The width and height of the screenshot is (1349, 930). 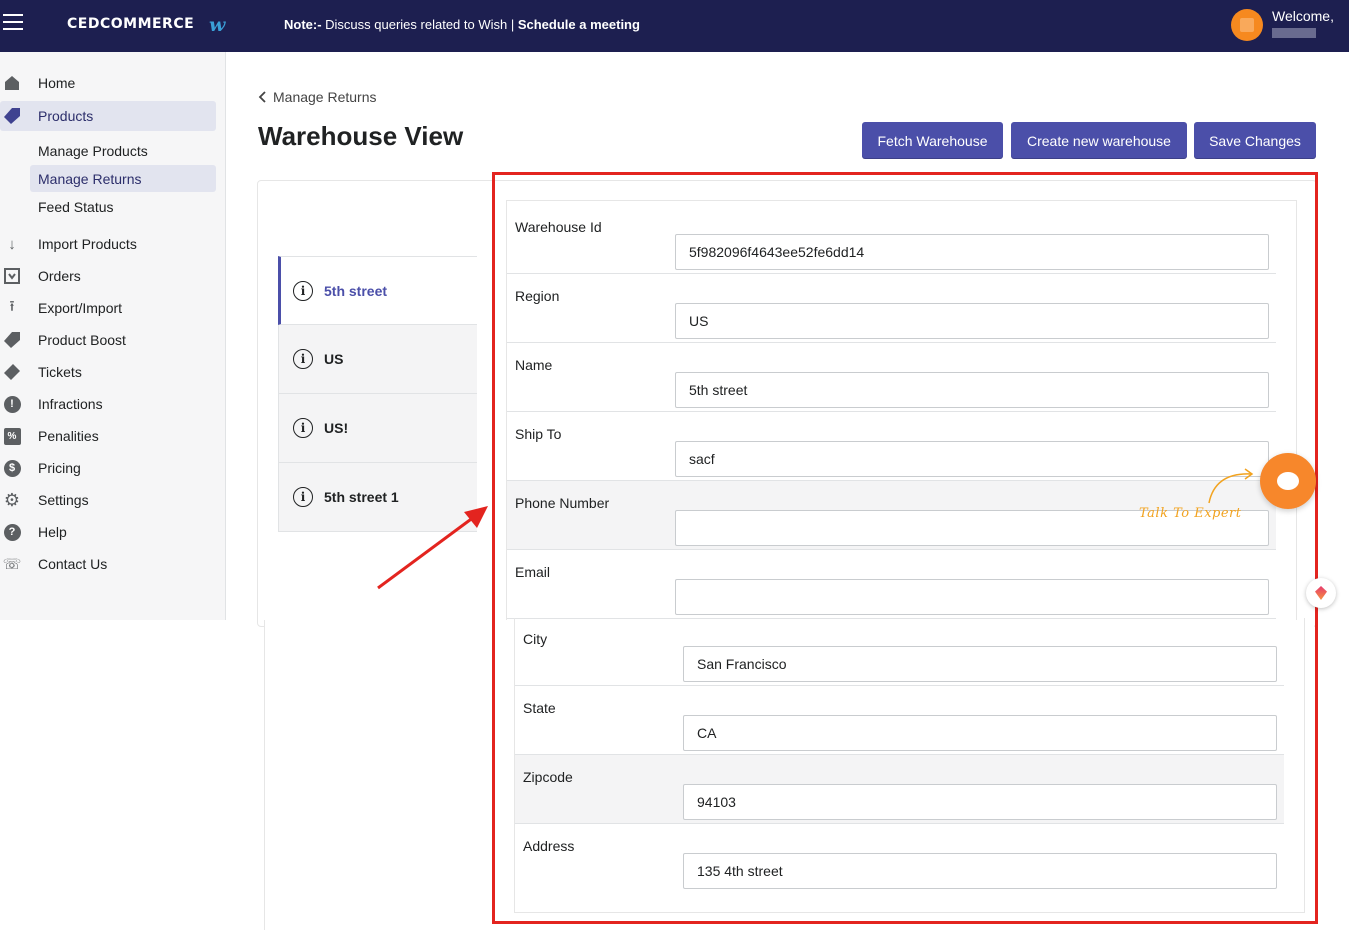 What do you see at coordinates (537, 296) in the screenshot?
I see `field-label: Region` at bounding box center [537, 296].